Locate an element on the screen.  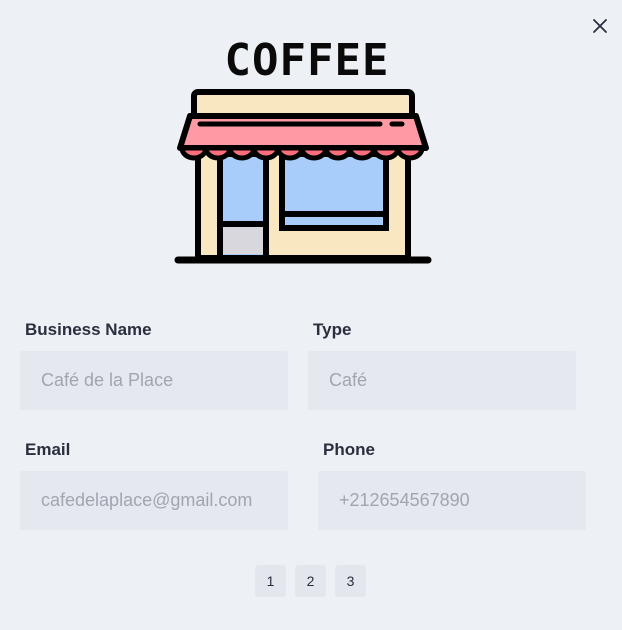
phone-input is located at coordinates (452, 500).